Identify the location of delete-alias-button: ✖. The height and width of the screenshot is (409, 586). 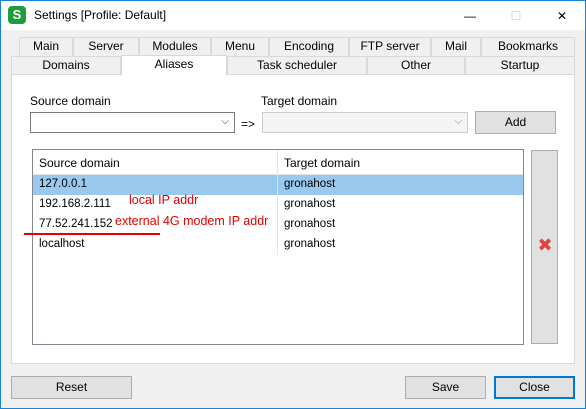
(544, 247).